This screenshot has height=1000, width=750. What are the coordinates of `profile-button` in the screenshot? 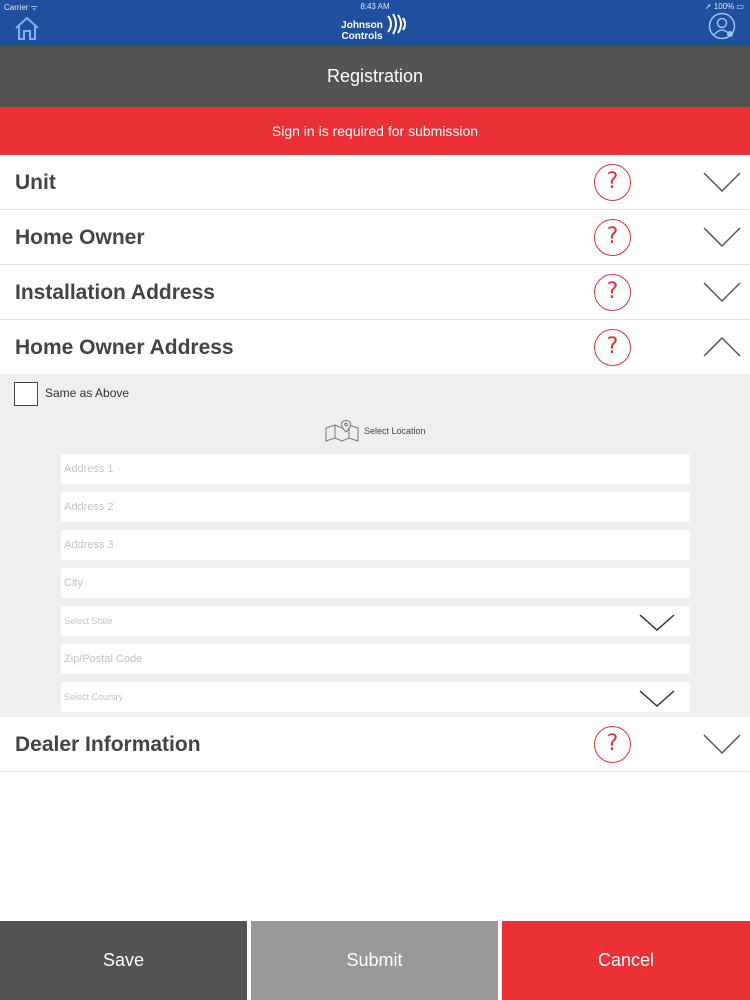 It's located at (722, 26).